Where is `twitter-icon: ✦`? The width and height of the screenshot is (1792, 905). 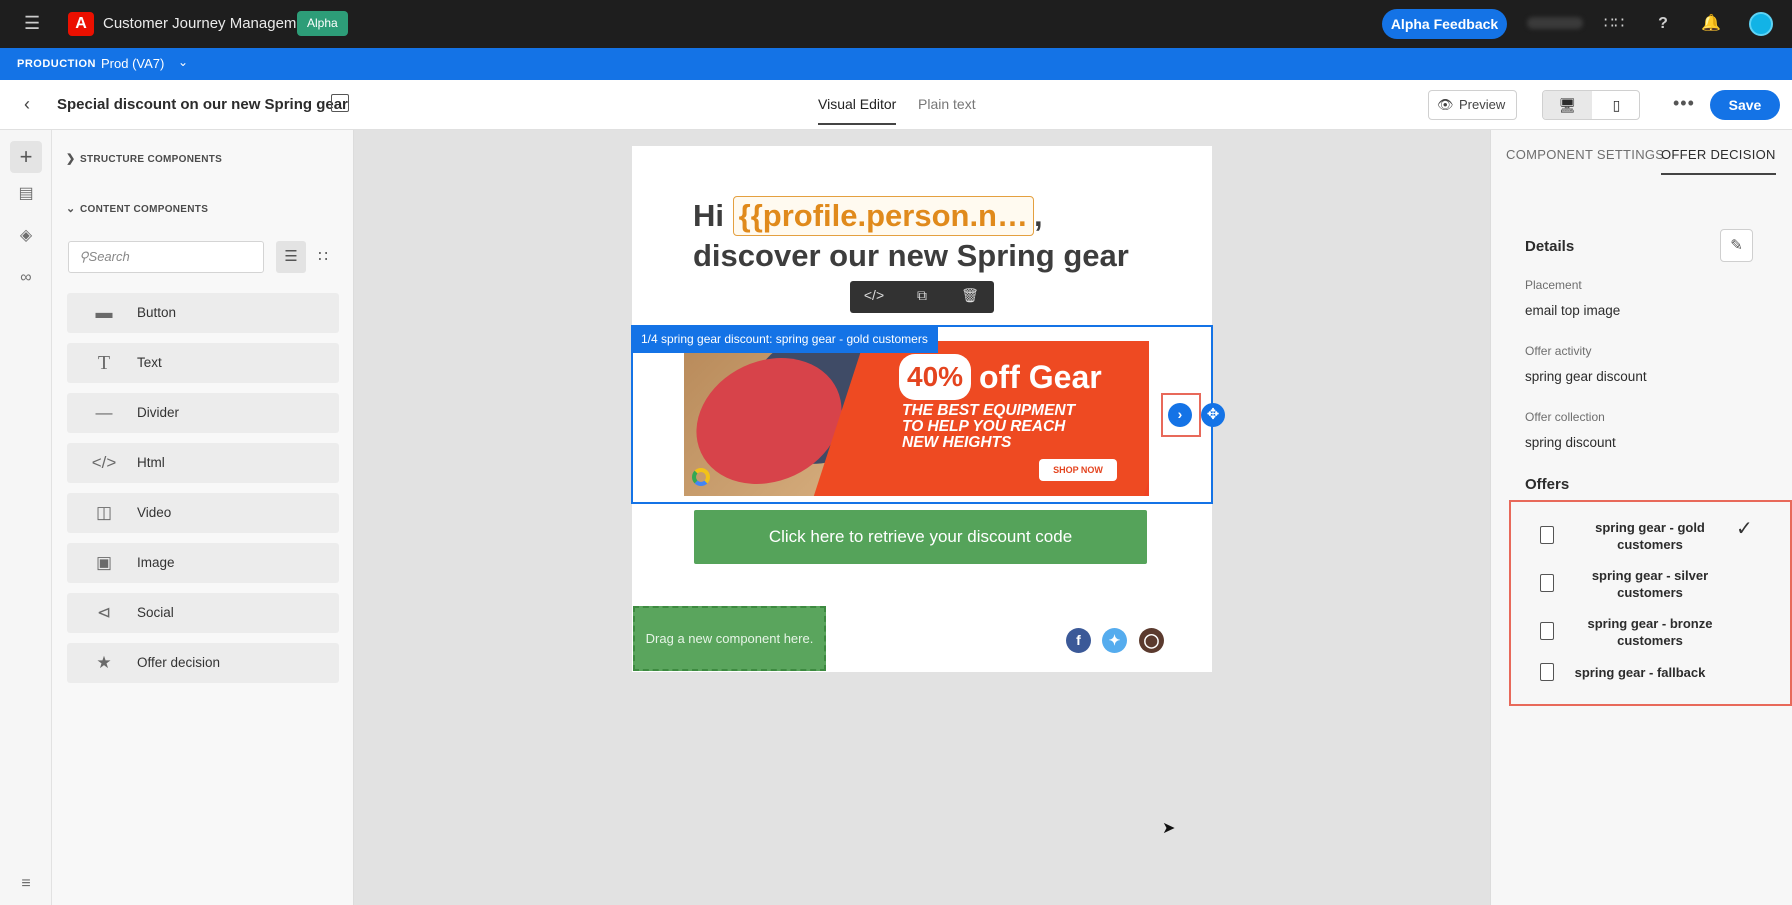
twitter-icon: ✦ is located at coordinates (1114, 640).